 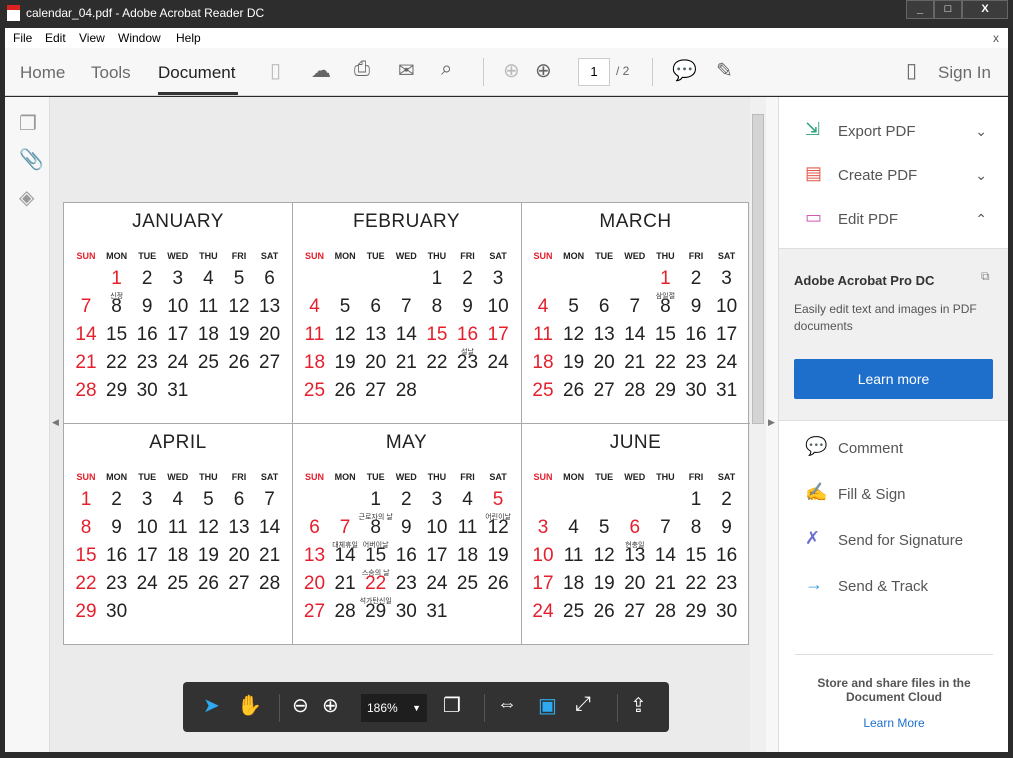 I want to click on menu-edit: Edit, so click(x=55, y=38).